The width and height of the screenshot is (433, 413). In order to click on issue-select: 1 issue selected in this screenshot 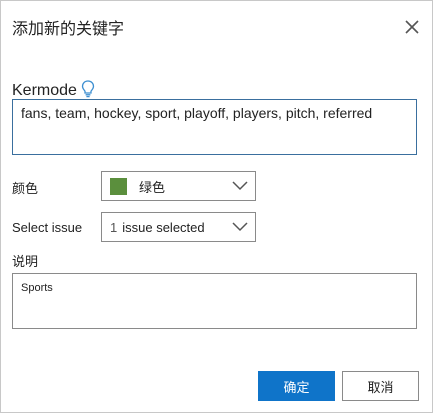, I will do `click(178, 227)`.